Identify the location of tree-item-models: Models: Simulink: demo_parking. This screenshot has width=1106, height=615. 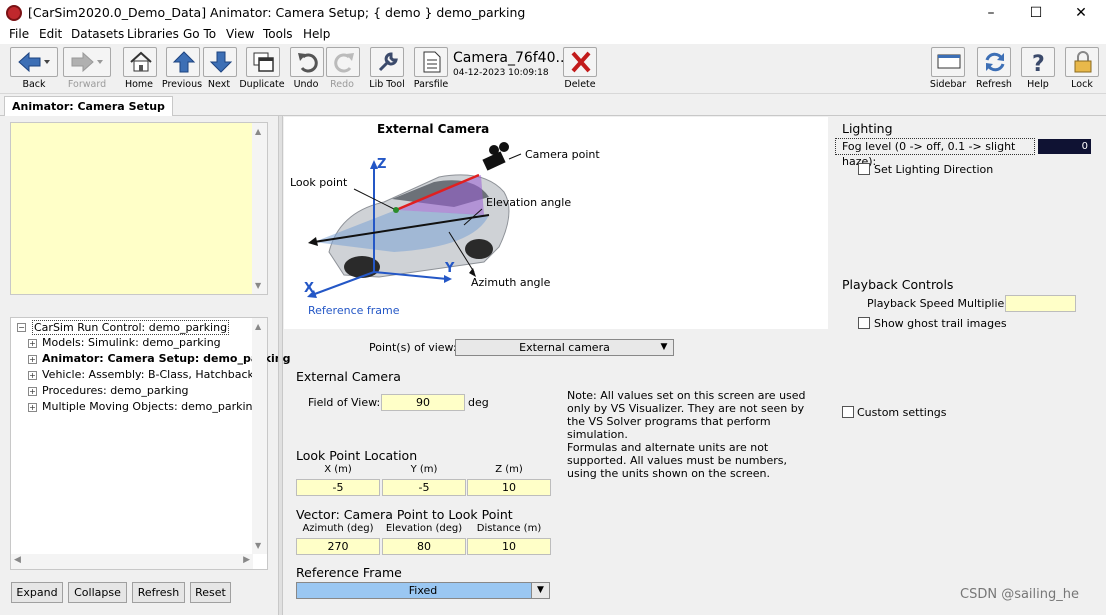
(131, 342).